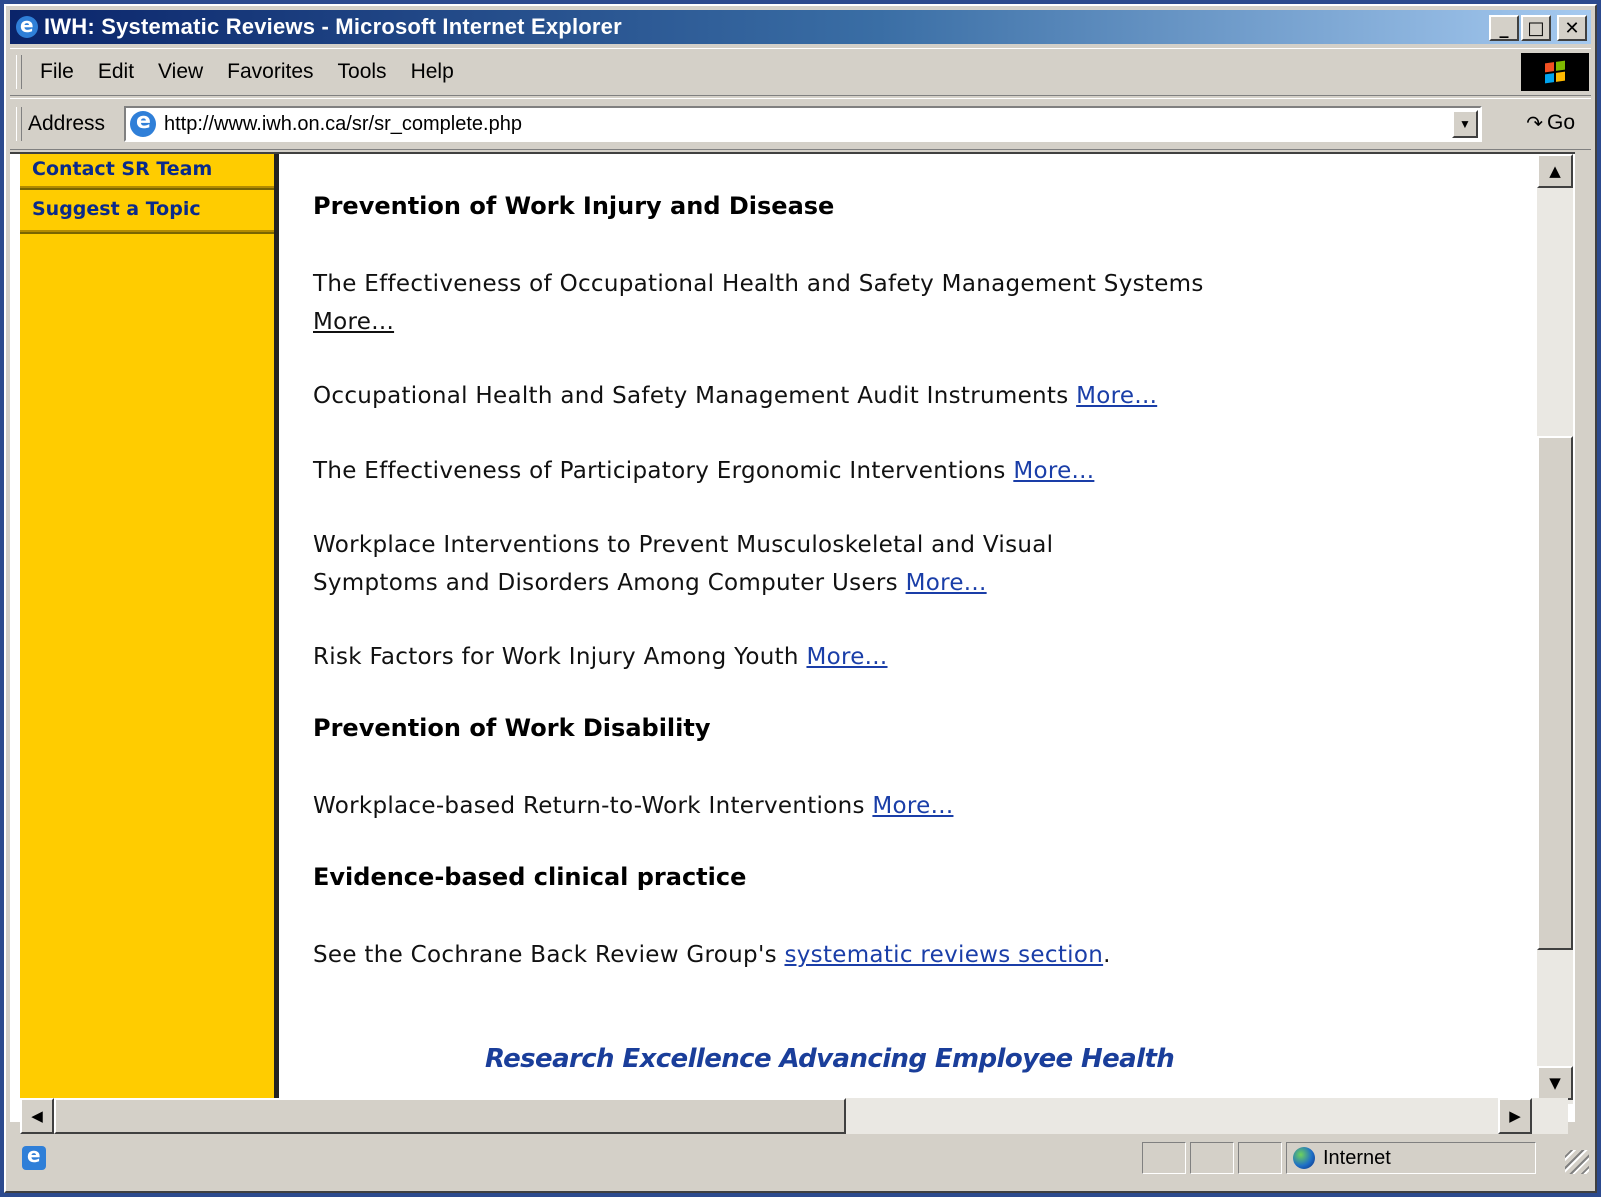 The width and height of the screenshot is (1601, 1197). I want to click on chevron-down-icon: ▼, so click(1465, 124).